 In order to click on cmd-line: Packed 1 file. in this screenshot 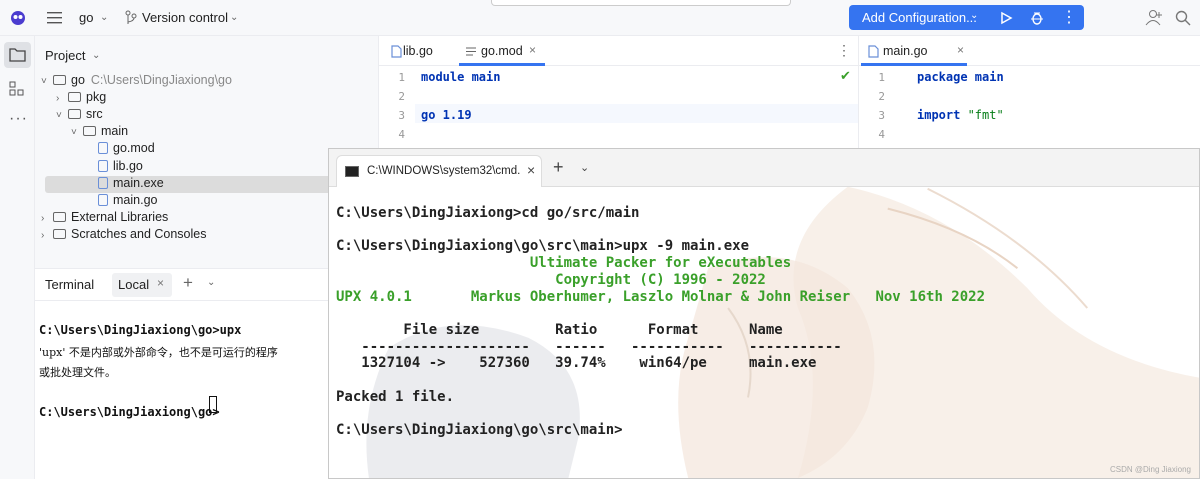, I will do `click(395, 396)`.